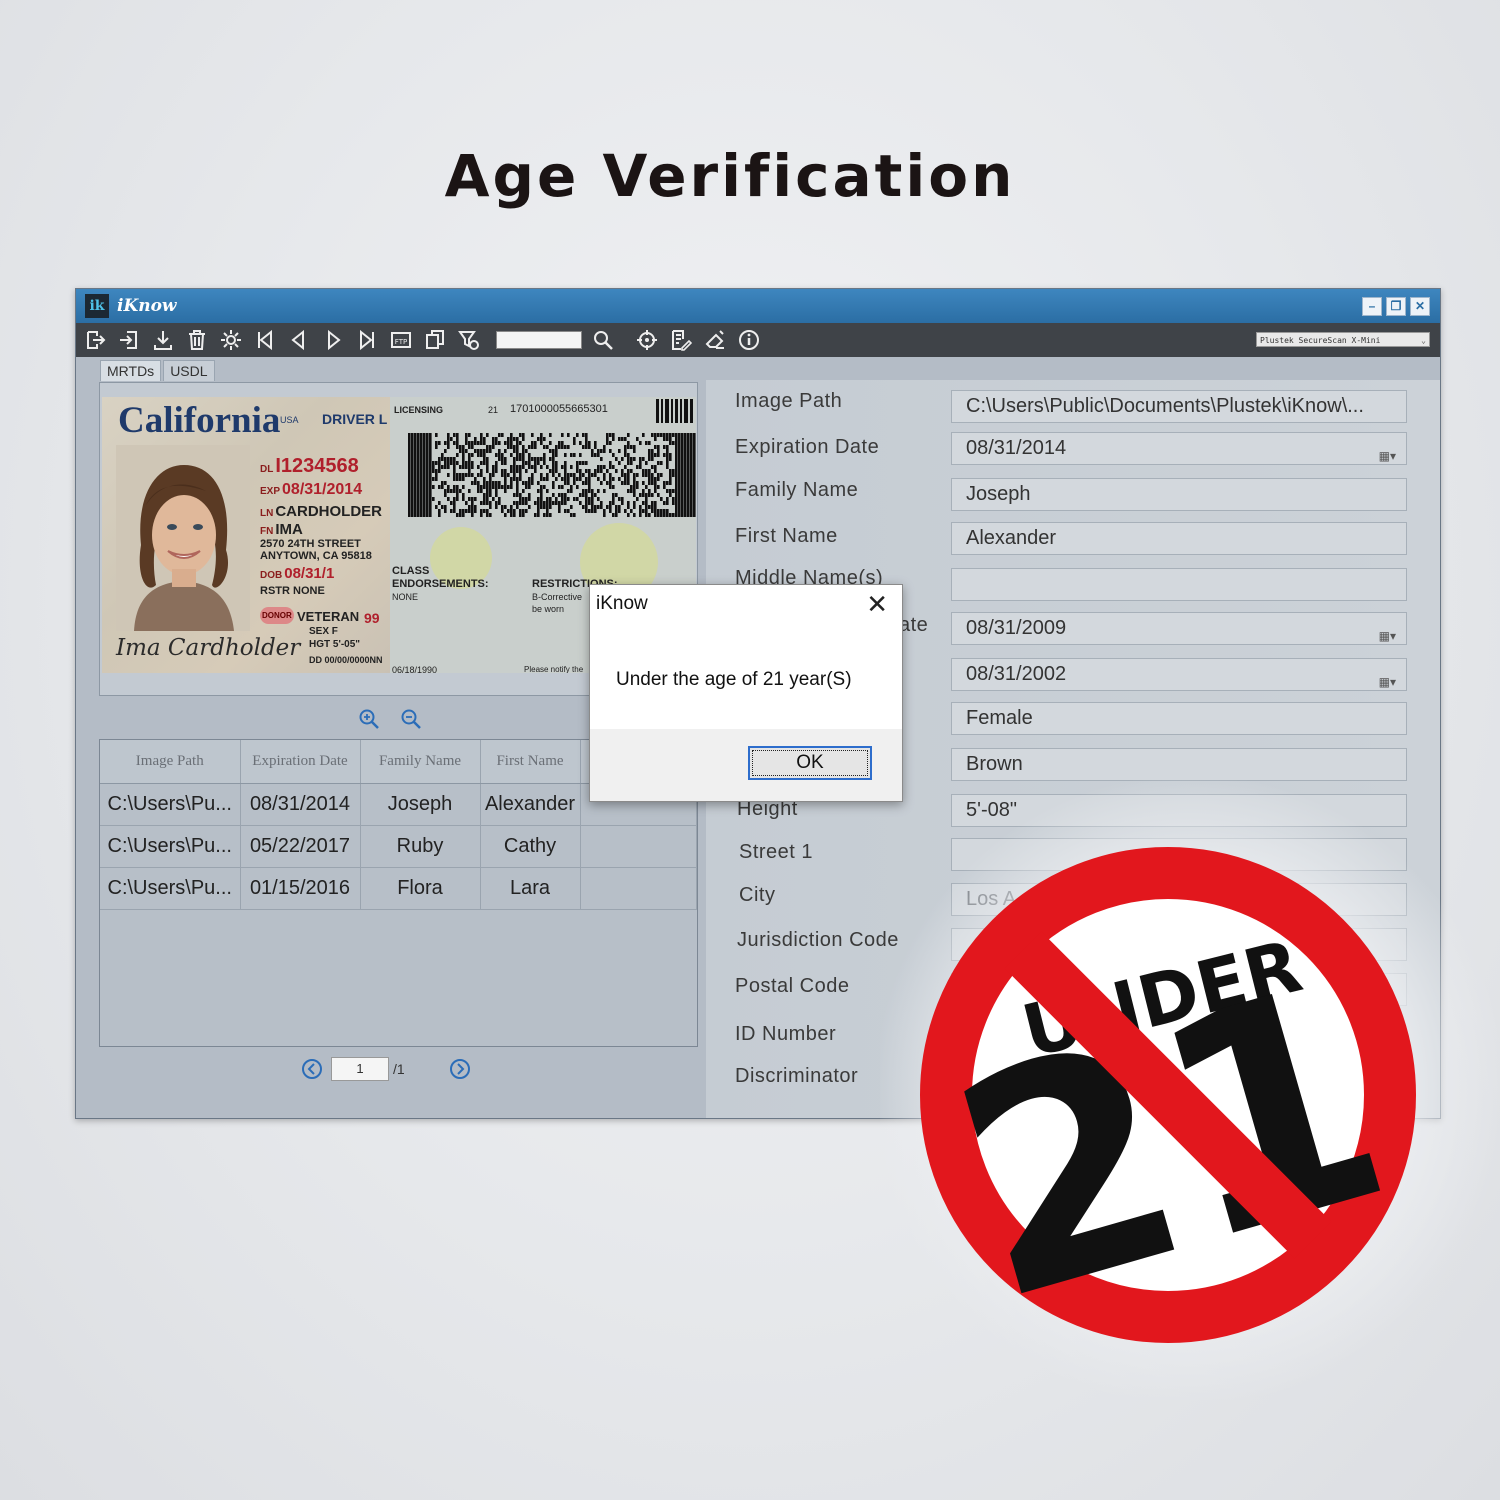 Image resolution: width=1500 pixels, height=1500 pixels. I want to click on target-icon, so click(647, 340).